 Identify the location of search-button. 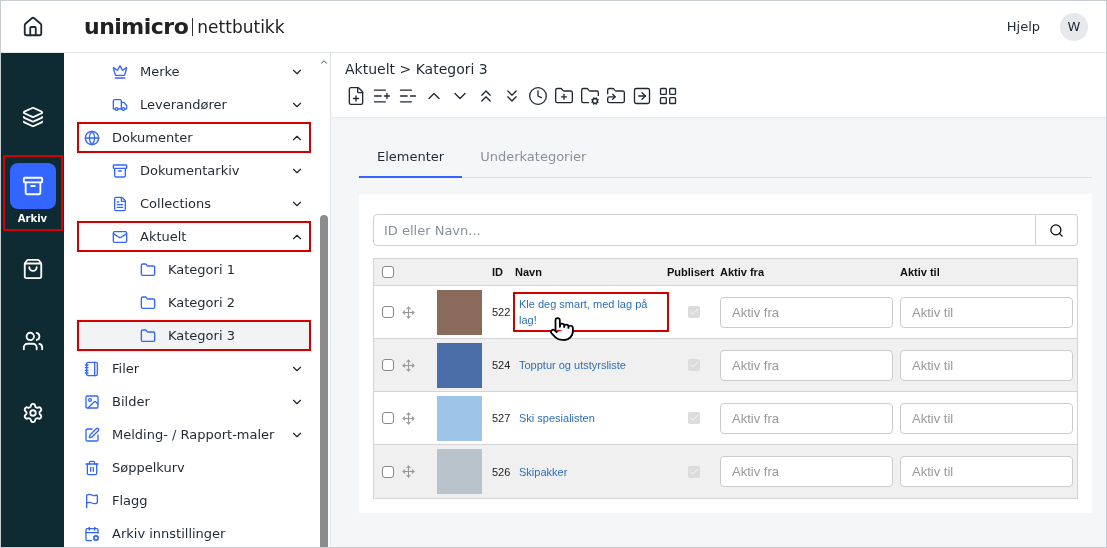
(1057, 230).